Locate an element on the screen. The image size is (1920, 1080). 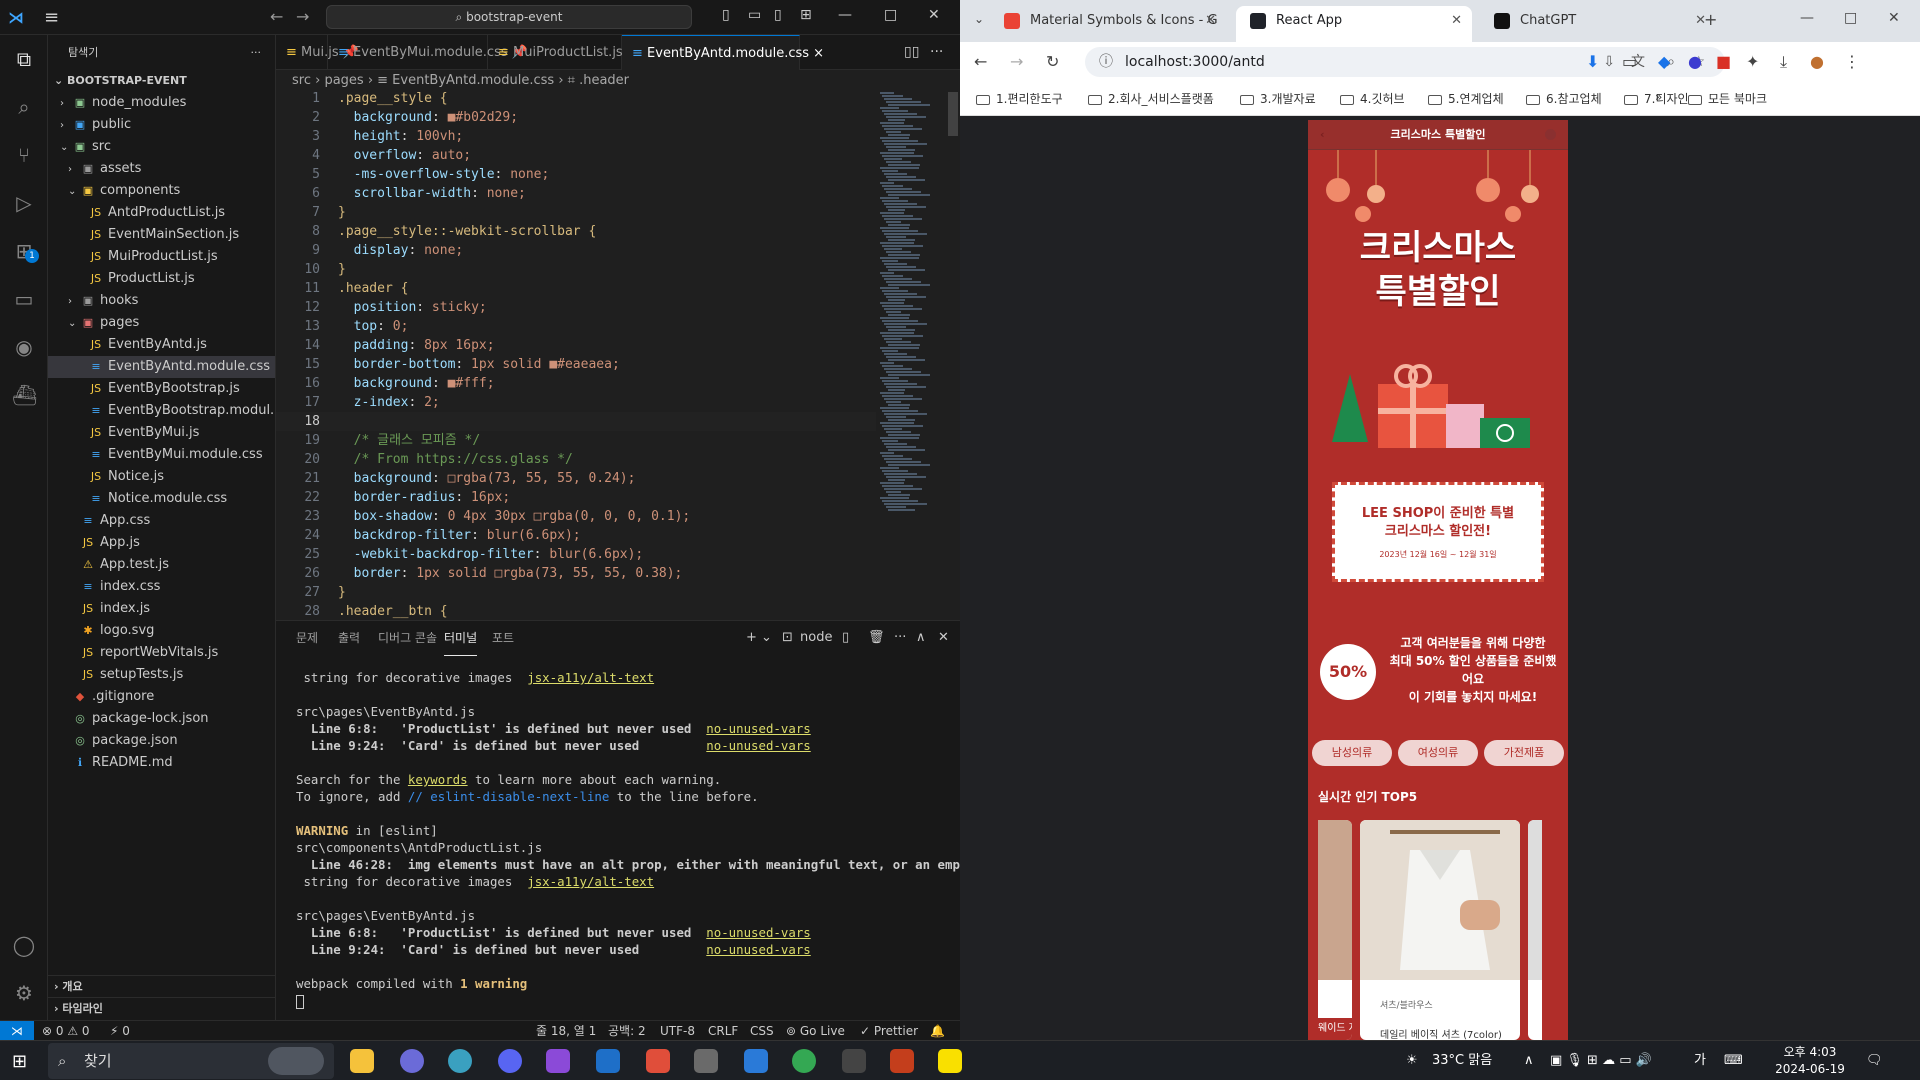
tree-item: ⌄ ▣ src is located at coordinates (161, 147).